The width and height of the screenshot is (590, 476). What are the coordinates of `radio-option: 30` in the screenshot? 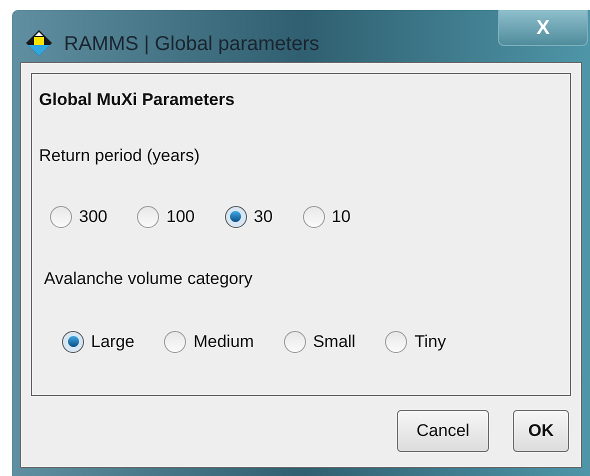 It's located at (248, 217).